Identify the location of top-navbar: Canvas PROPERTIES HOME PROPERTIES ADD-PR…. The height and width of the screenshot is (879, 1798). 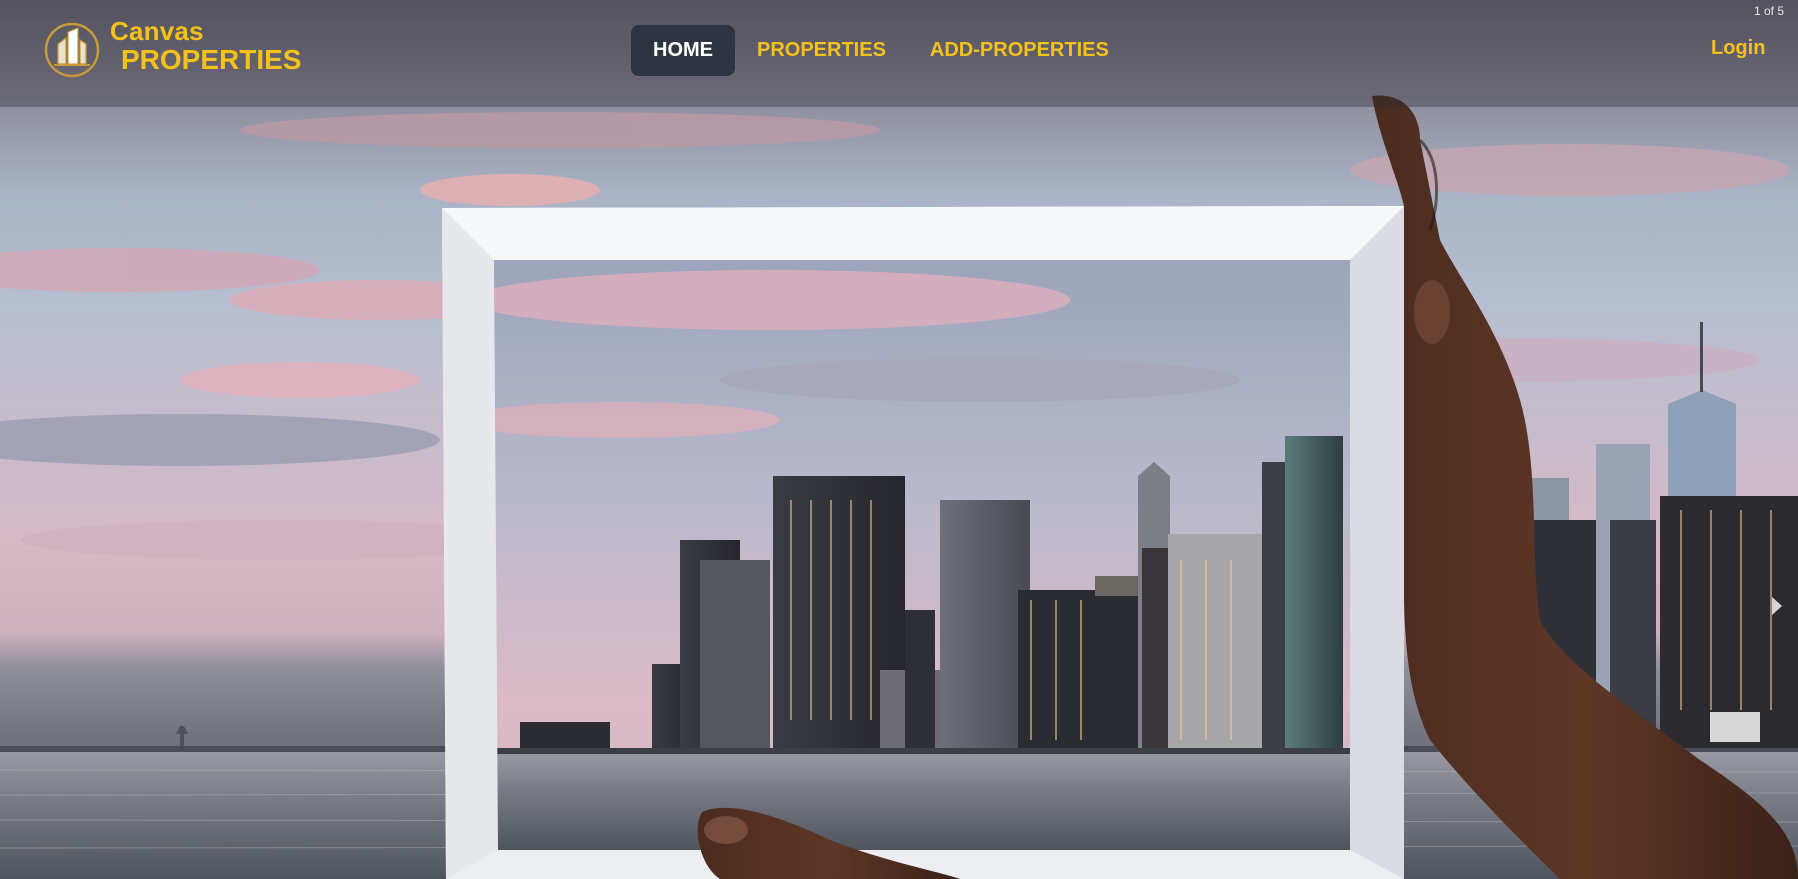
(899, 53).